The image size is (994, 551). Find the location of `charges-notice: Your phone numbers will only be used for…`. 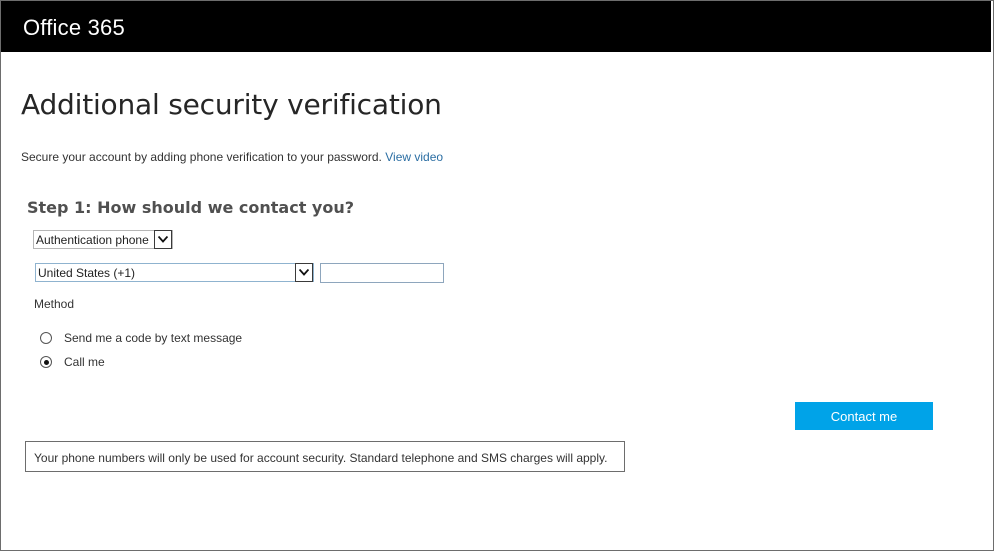

charges-notice: Your phone numbers will only be used for… is located at coordinates (325, 456).